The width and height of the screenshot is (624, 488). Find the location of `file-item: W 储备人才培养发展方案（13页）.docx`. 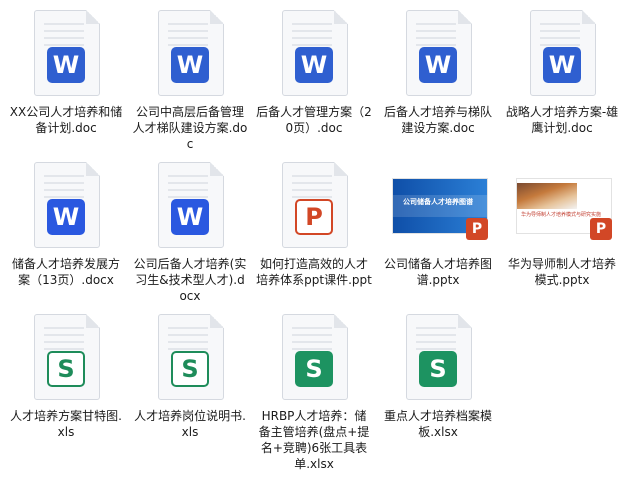

file-item: W 储备人才培养发展方案（13页）.docx is located at coordinates (66, 236).